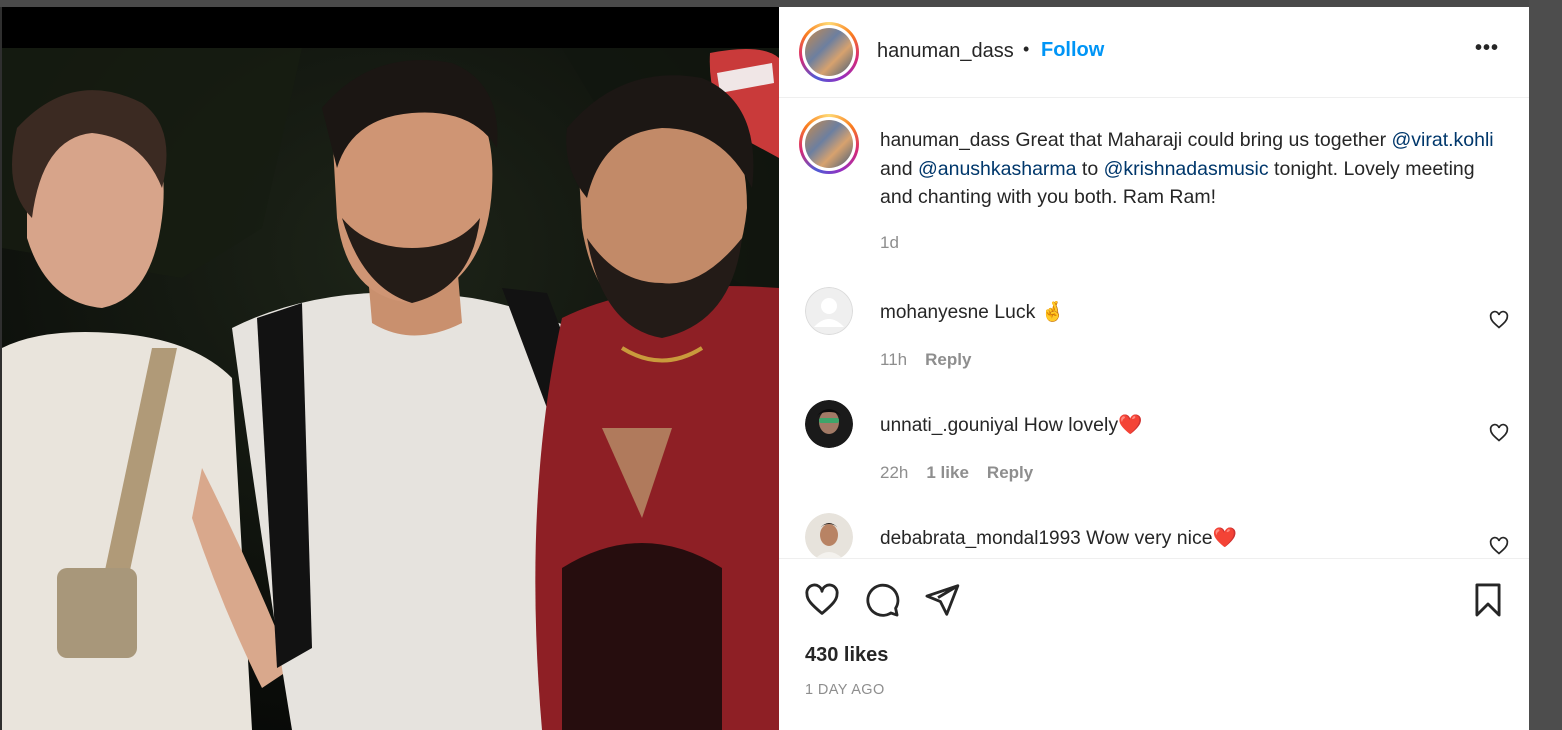  I want to click on commenter-username: debabrata_mondal1993, so click(980, 538).